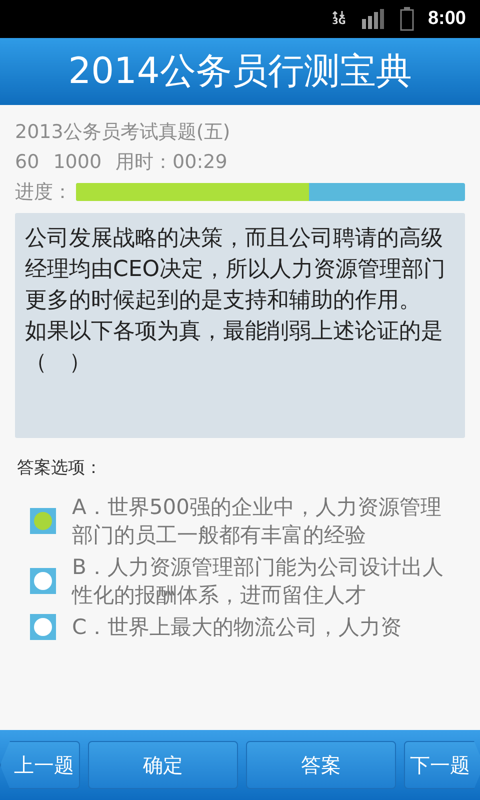  I want to click on signal-icon, so click(374, 19).